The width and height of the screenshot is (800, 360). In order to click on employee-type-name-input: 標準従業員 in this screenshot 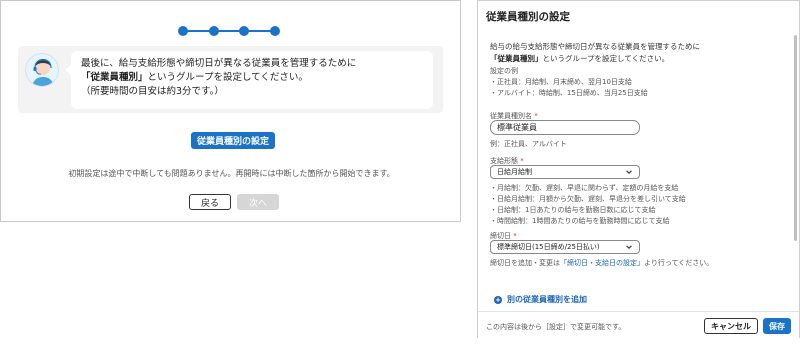, I will do `click(565, 127)`.